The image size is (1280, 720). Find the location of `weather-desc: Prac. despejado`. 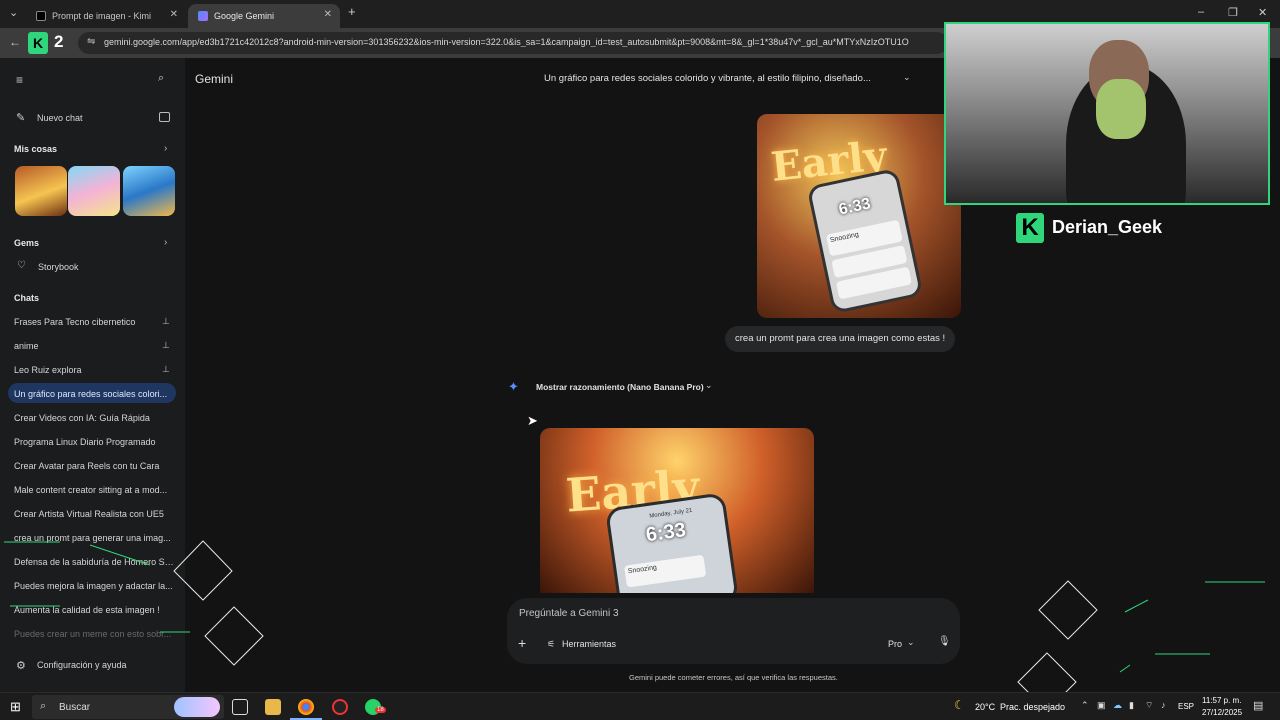

weather-desc: Prac. despejado is located at coordinates (1032, 707).